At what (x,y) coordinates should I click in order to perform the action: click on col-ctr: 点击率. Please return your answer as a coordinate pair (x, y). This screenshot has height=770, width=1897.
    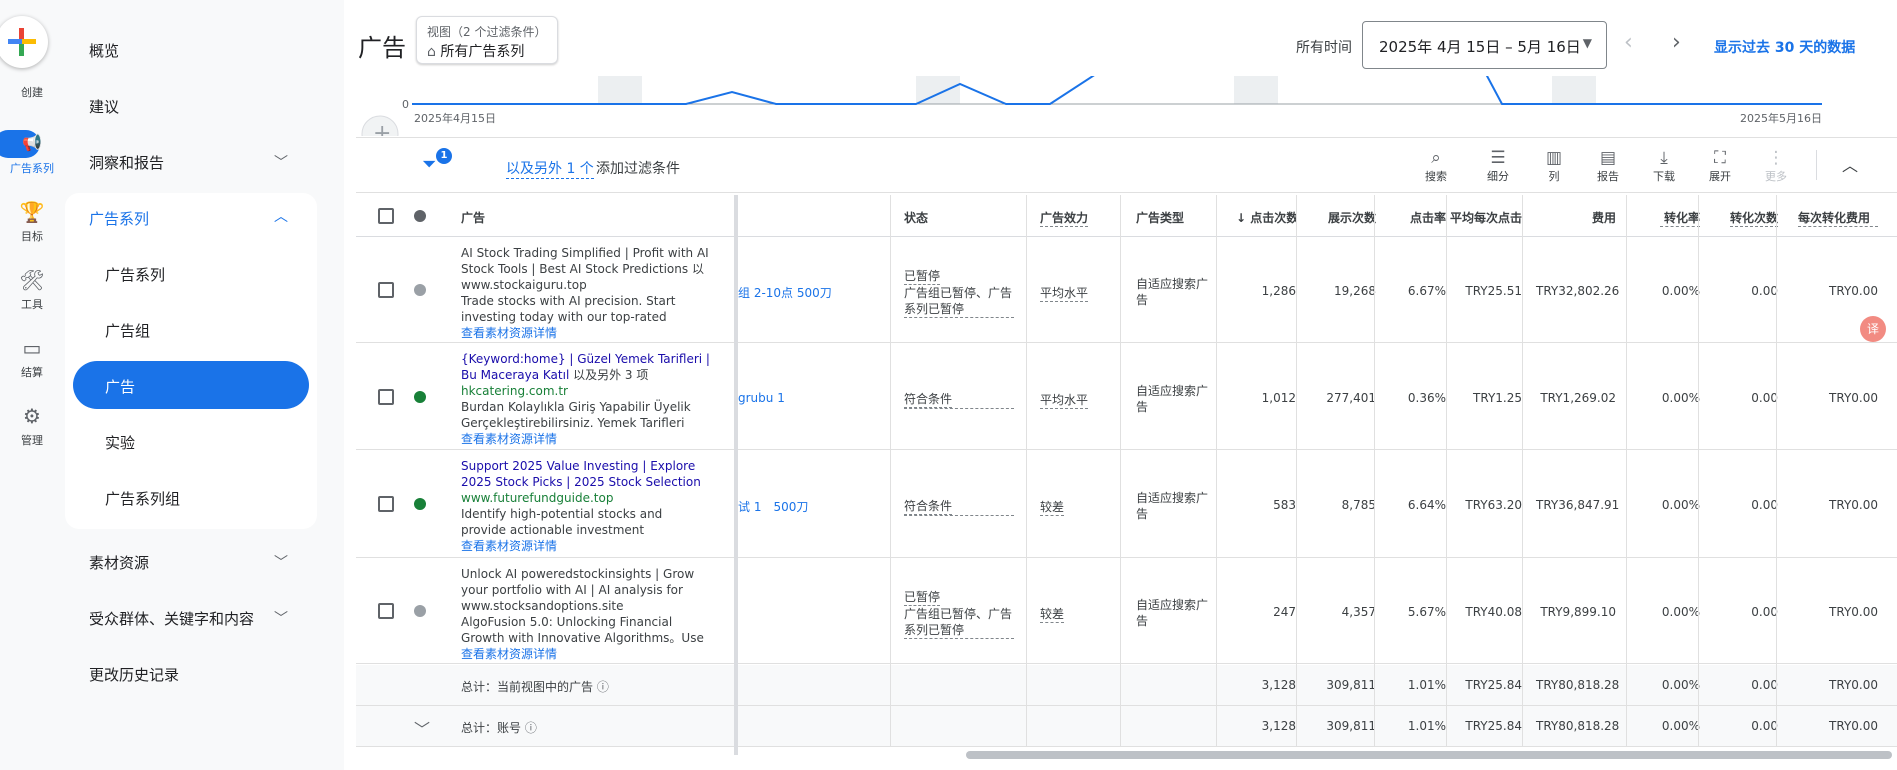
    Looking at the image, I should click on (1416, 217).